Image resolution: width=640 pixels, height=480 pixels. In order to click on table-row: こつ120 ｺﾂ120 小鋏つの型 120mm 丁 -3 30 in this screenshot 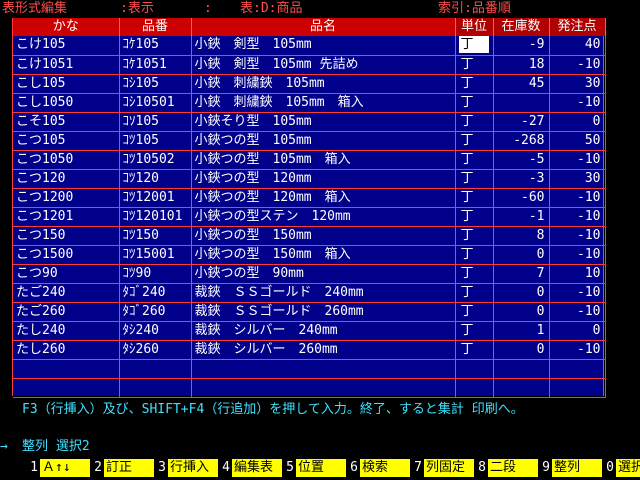, I will do `click(309, 179)`.